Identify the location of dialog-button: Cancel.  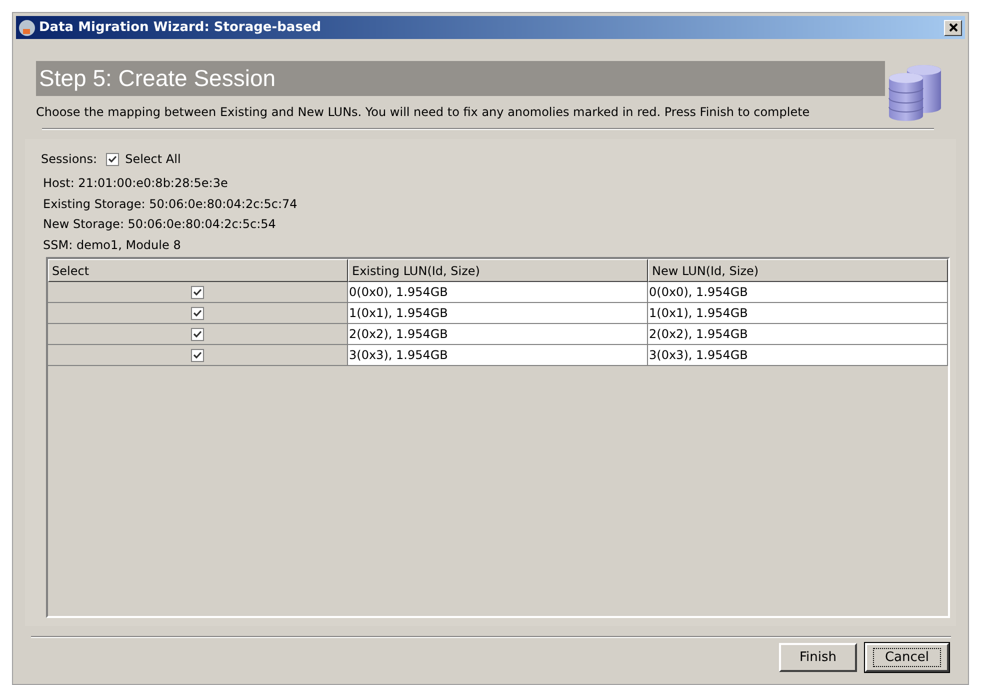
(907, 657).